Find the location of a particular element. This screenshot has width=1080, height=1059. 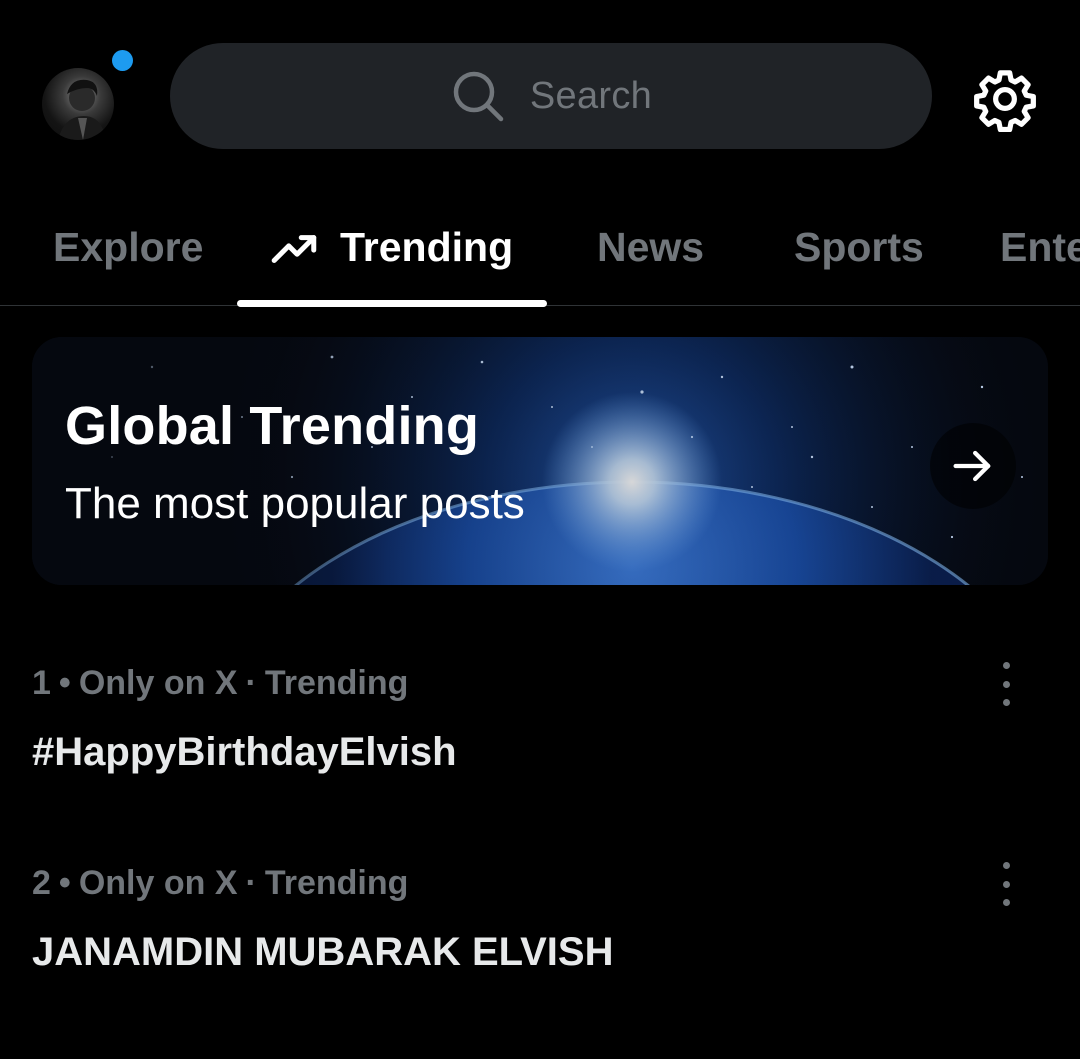

search-input: Search is located at coordinates (551, 96).